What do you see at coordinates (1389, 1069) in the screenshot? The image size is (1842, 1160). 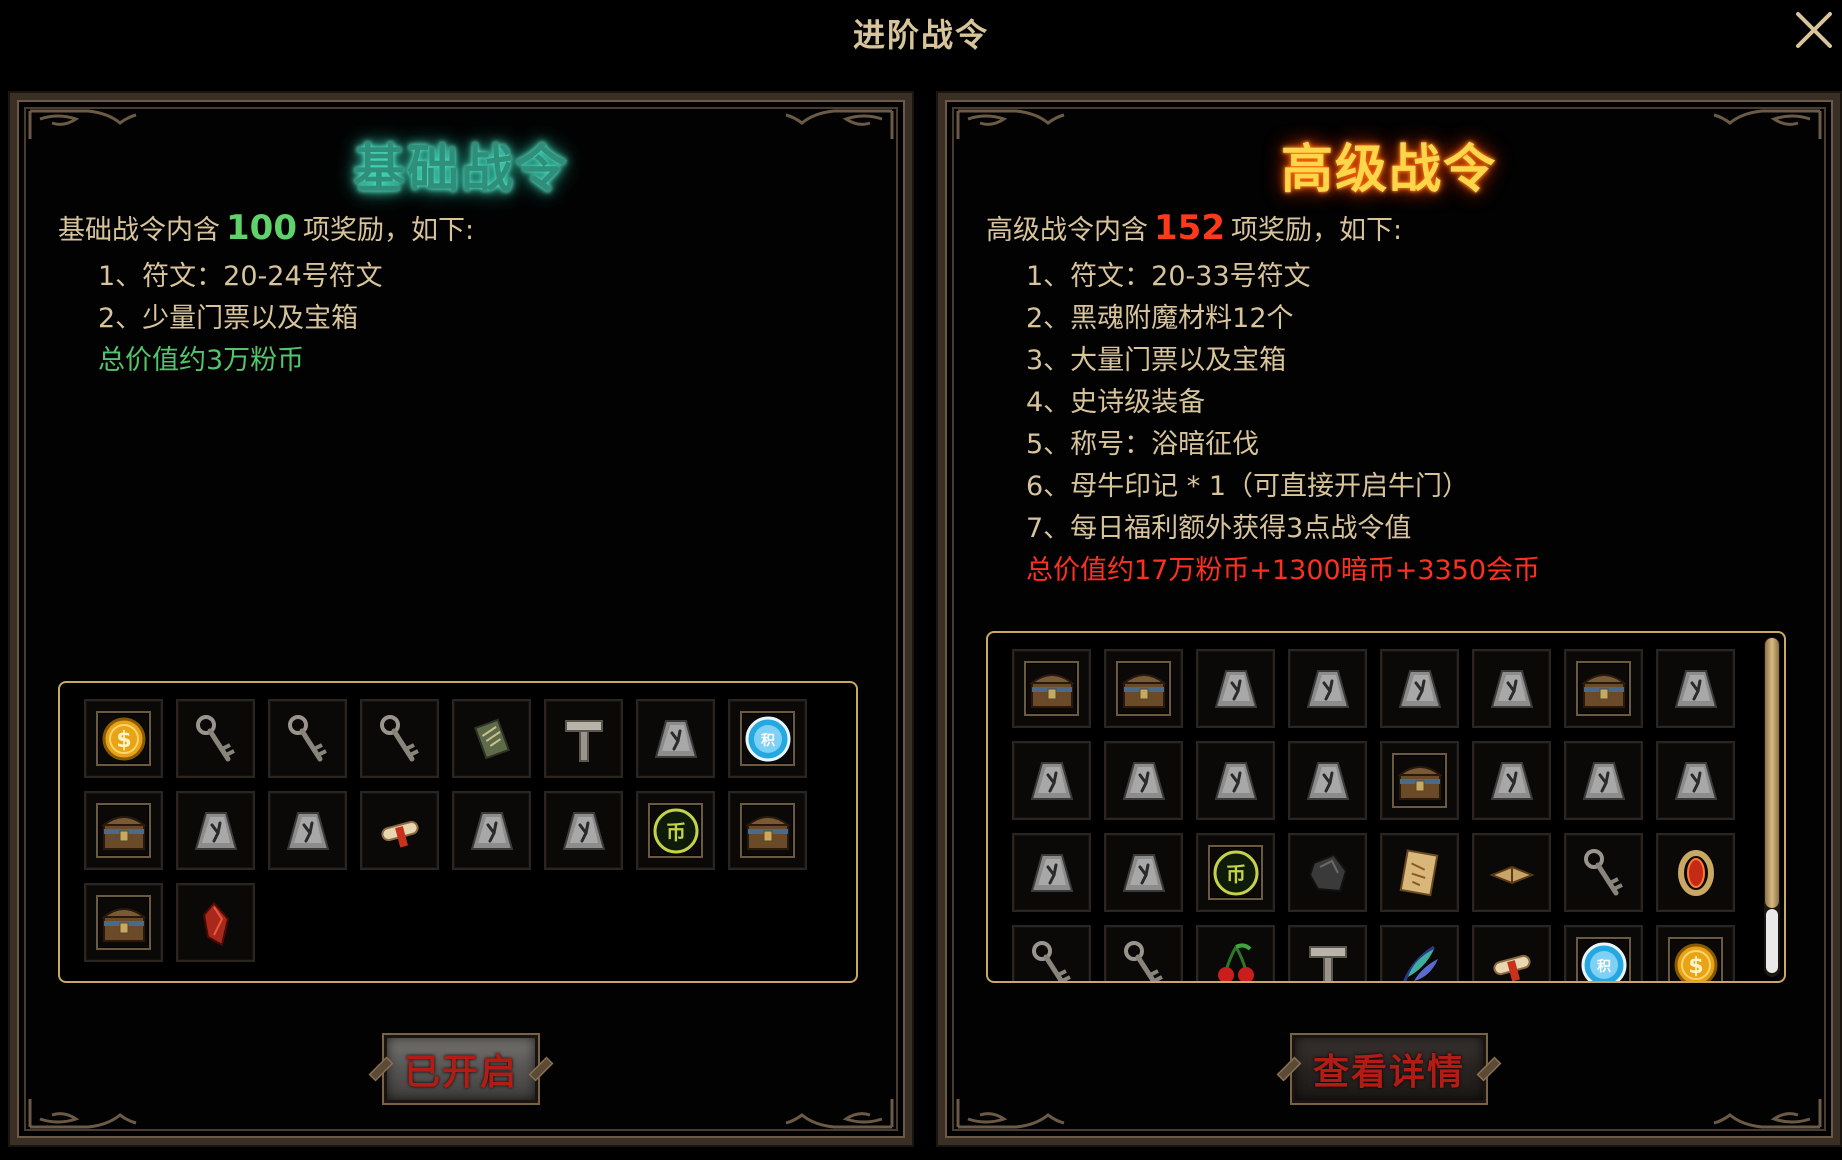 I see `view-details-button: 查看详情` at bounding box center [1389, 1069].